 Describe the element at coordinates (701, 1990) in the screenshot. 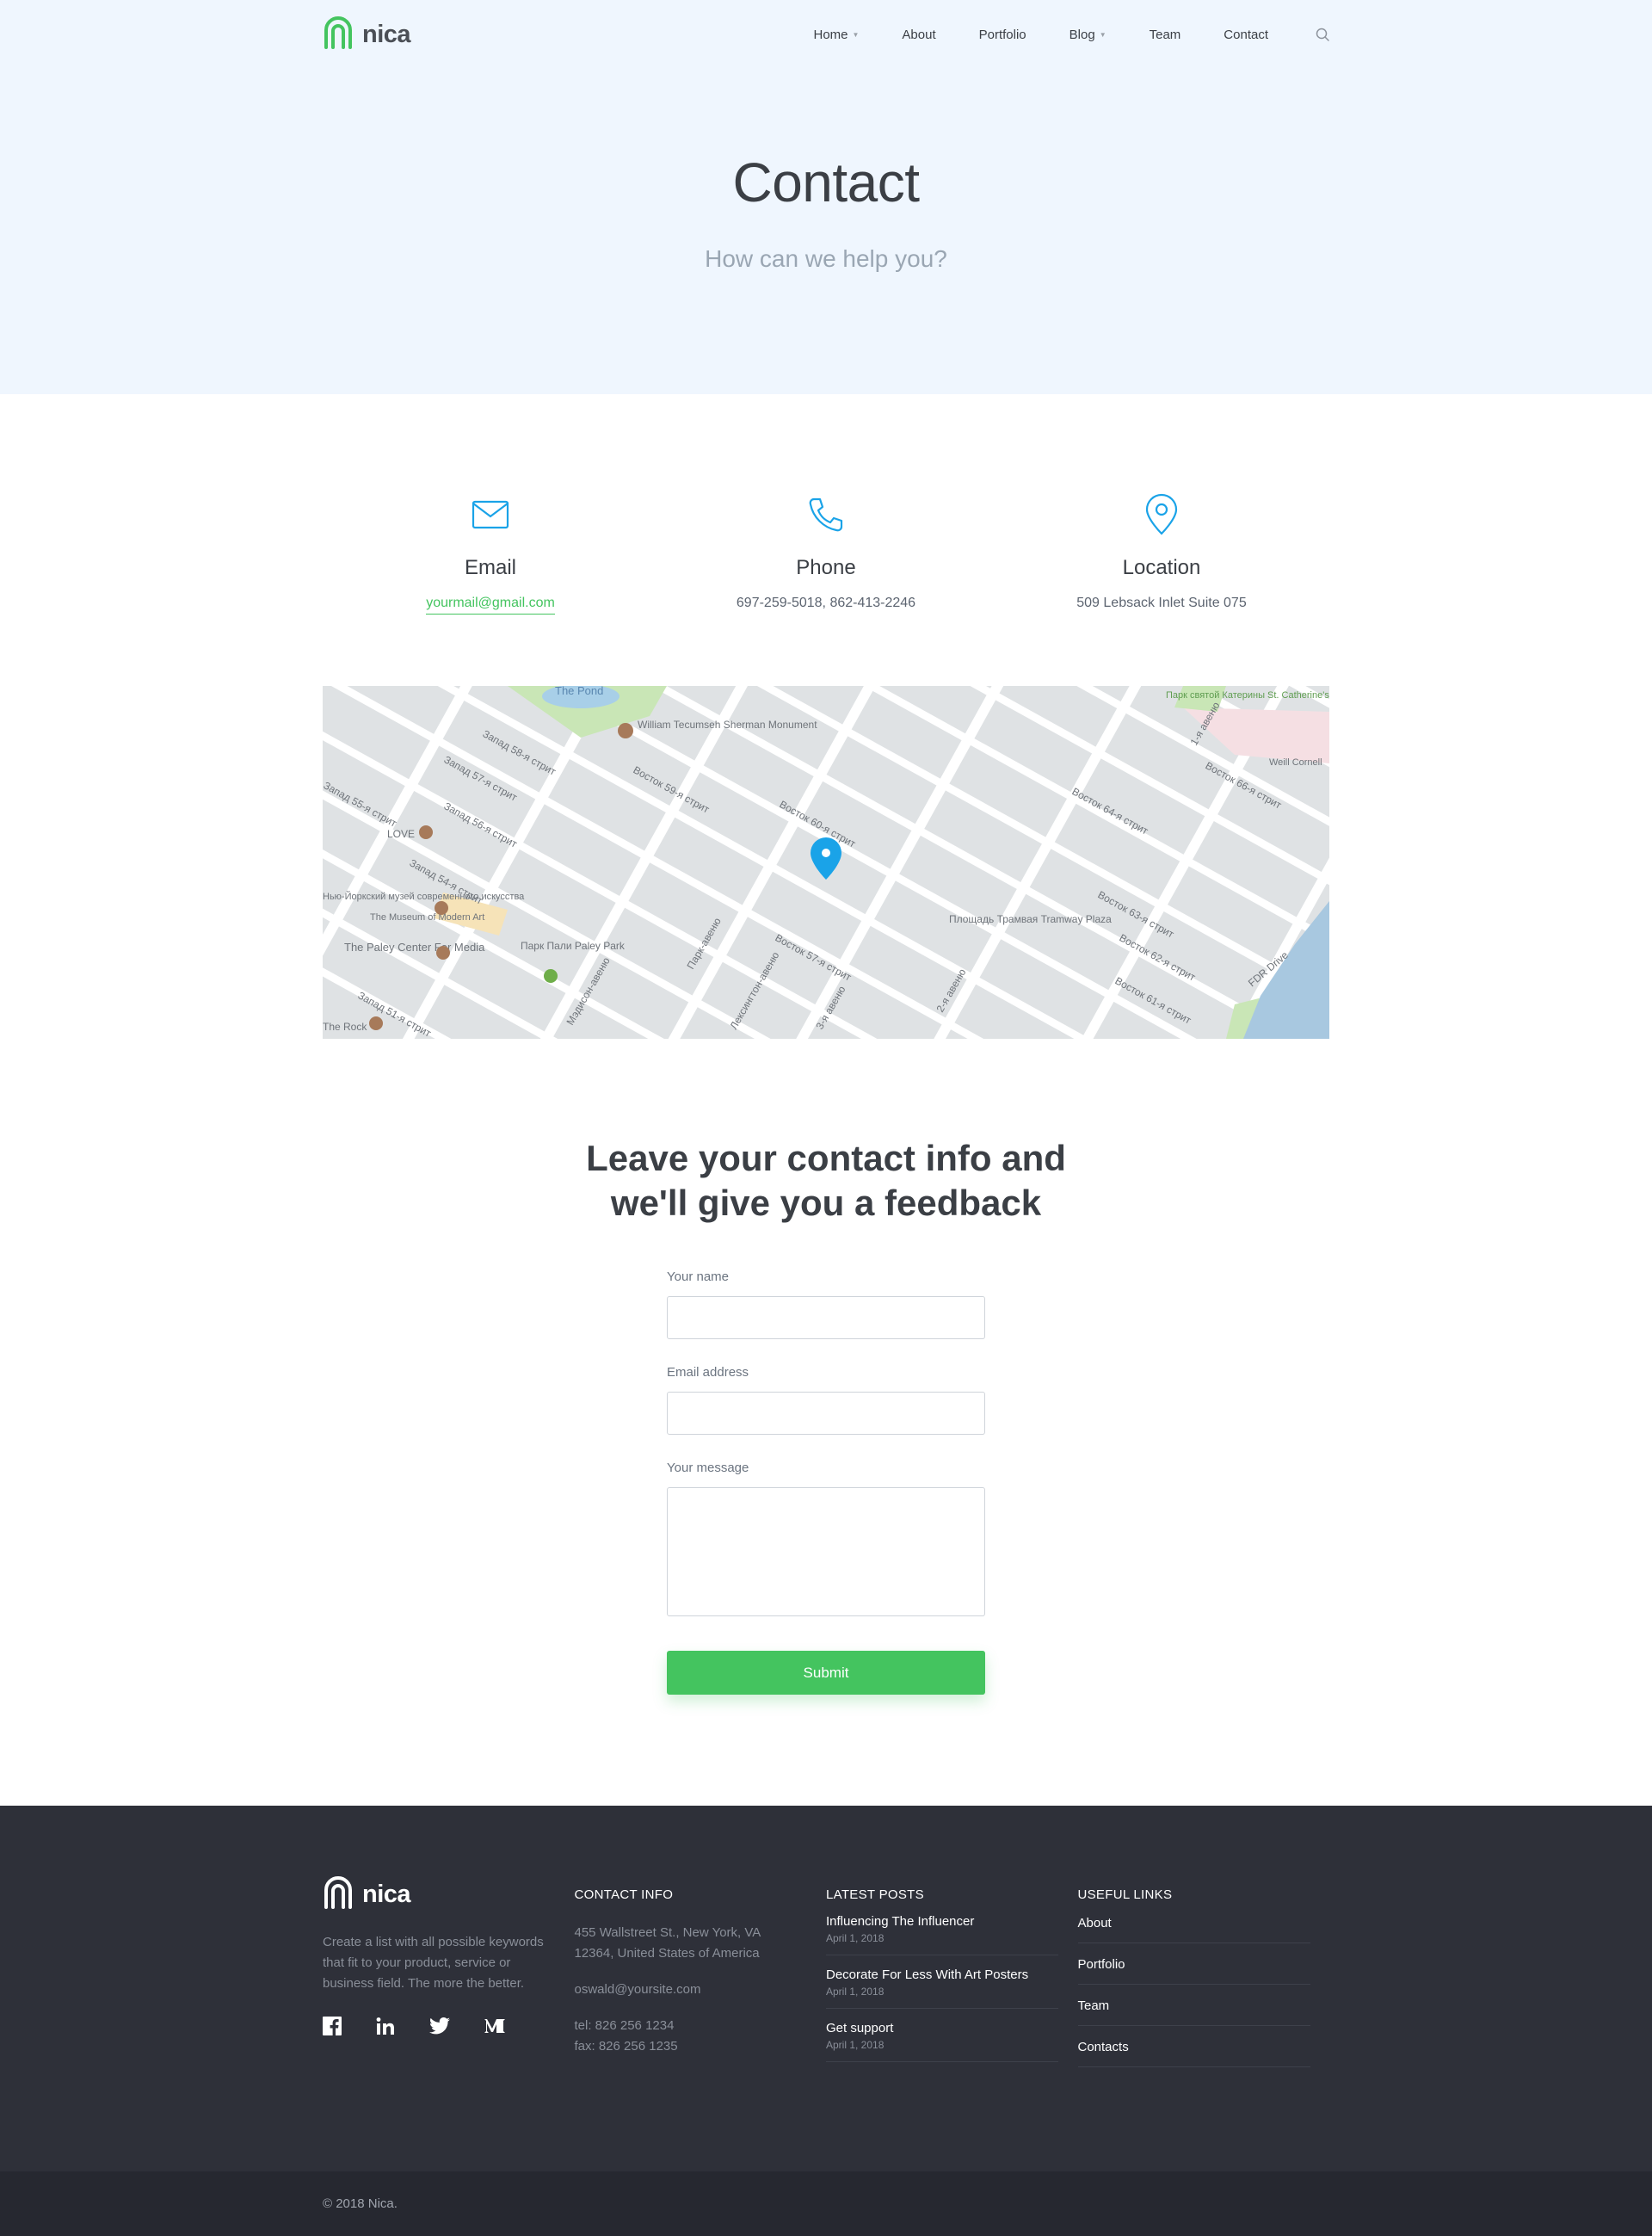

I see `footer-email: oswald@yoursite.com` at that location.